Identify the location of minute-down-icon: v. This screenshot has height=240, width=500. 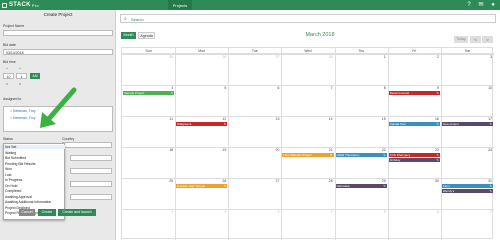
(20, 83).